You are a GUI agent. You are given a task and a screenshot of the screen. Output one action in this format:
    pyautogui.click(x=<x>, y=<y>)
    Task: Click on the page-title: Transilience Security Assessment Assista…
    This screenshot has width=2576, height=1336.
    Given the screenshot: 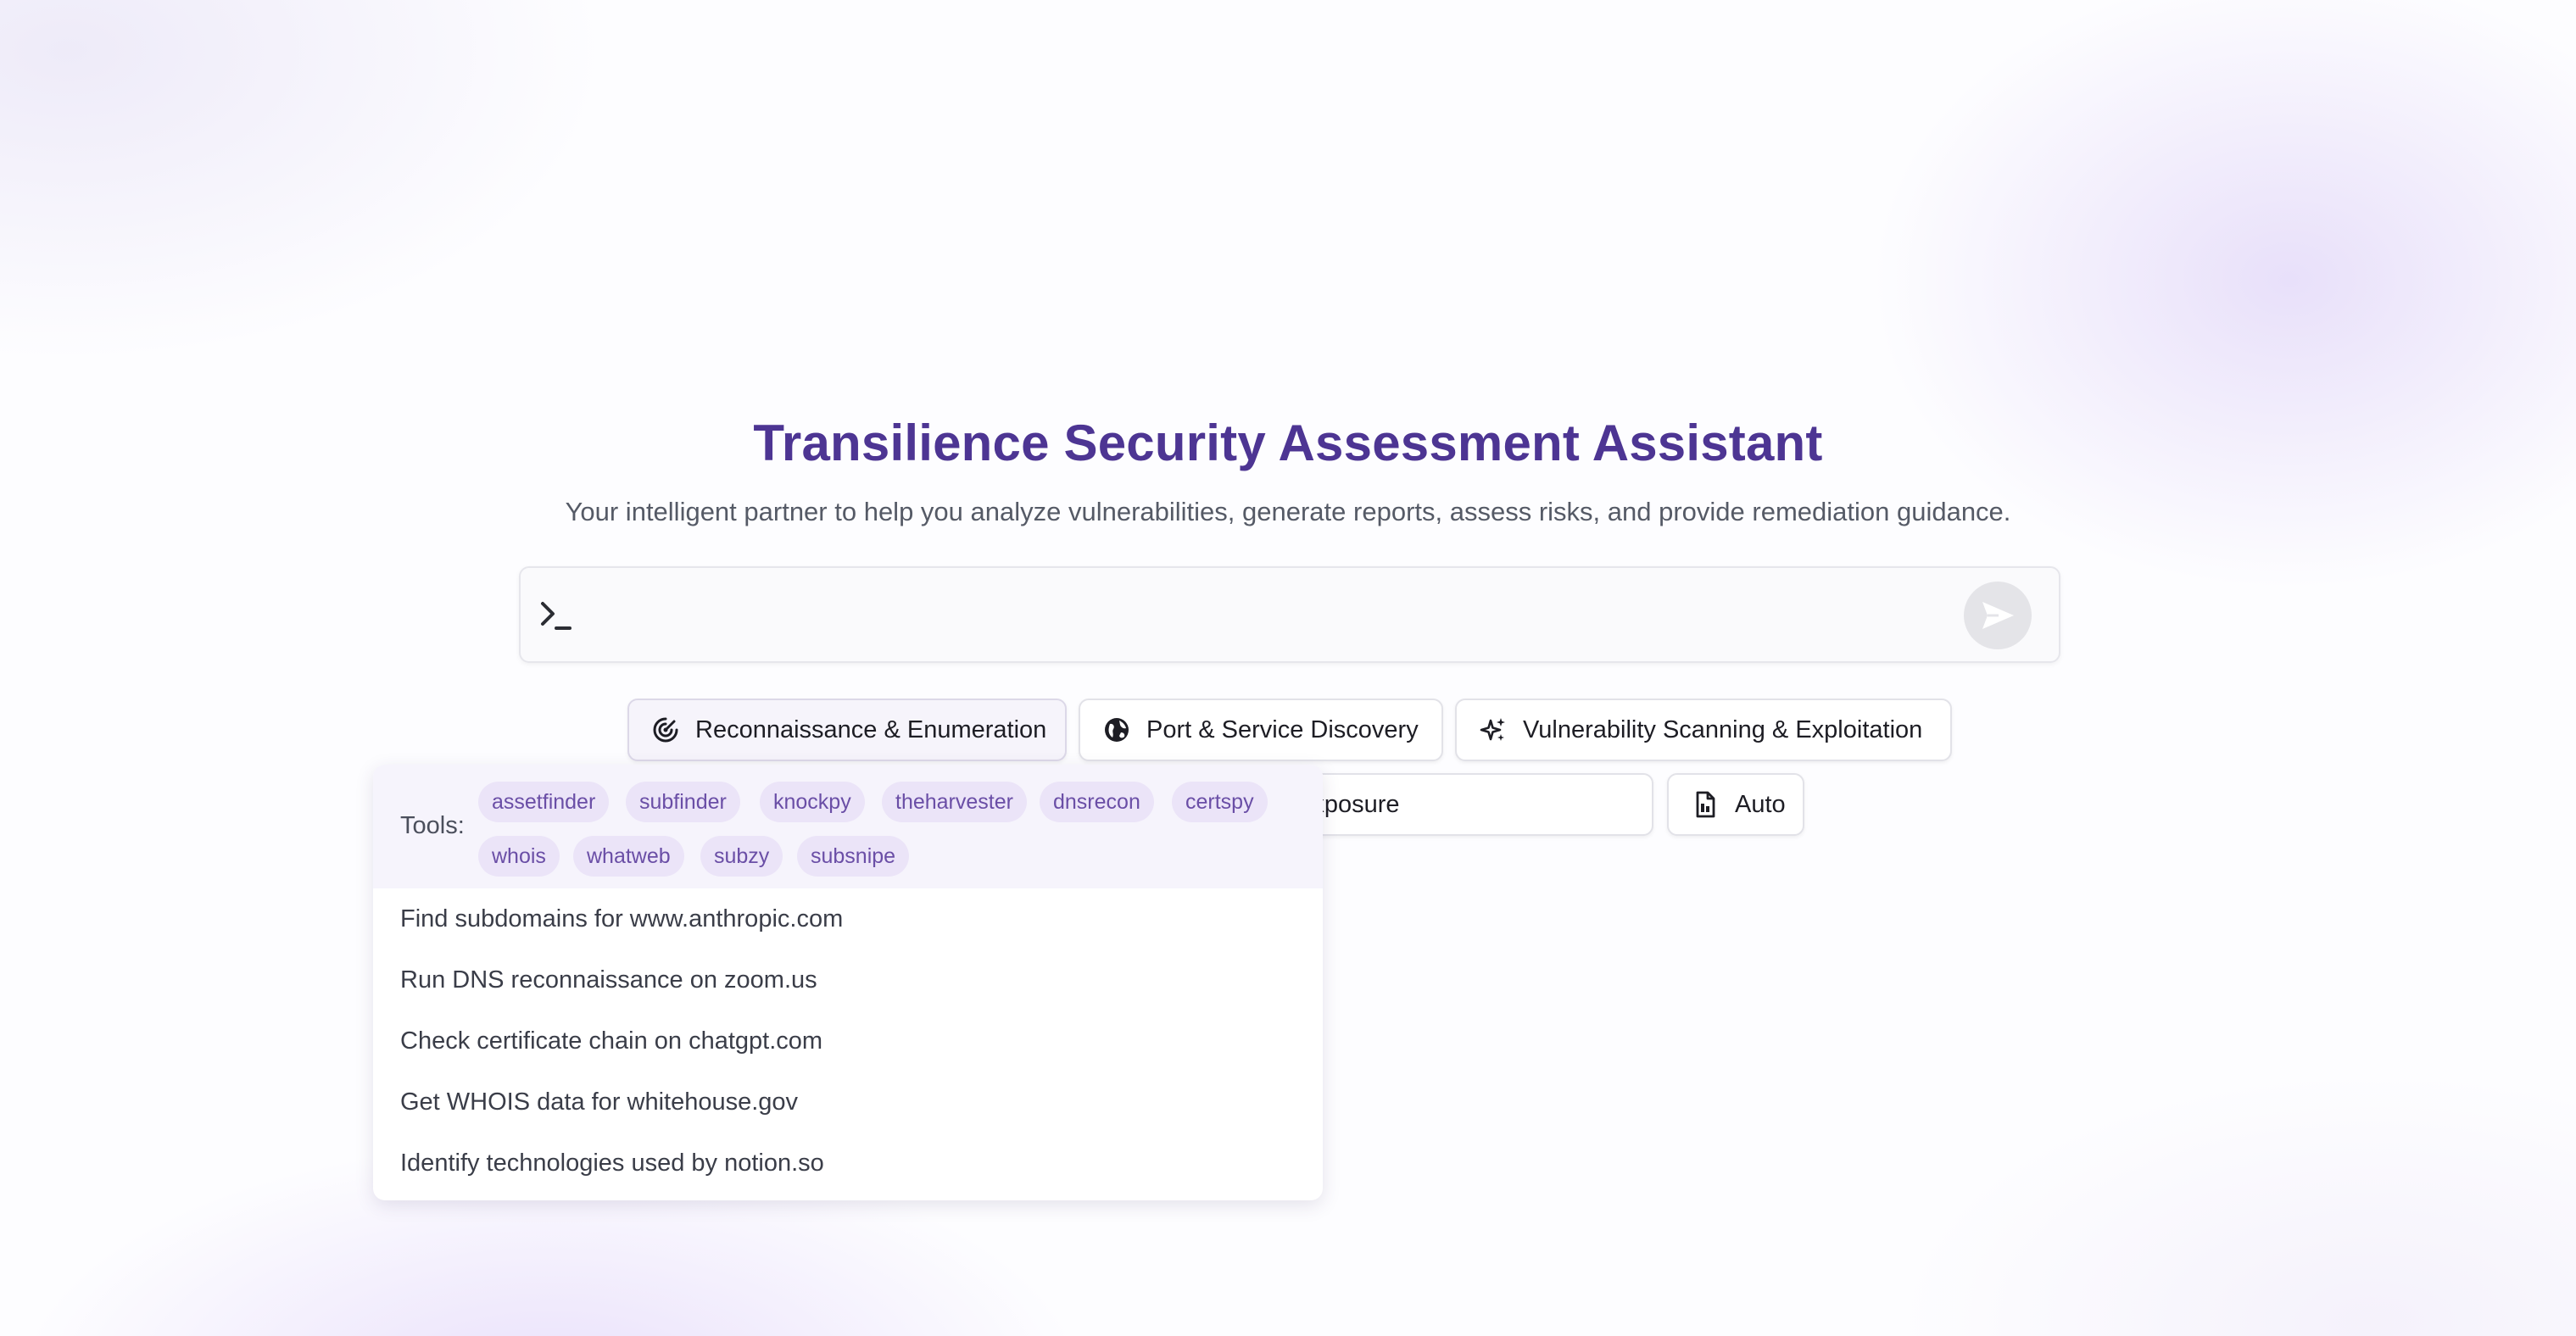 What is the action you would take?
    pyautogui.click(x=1288, y=443)
    